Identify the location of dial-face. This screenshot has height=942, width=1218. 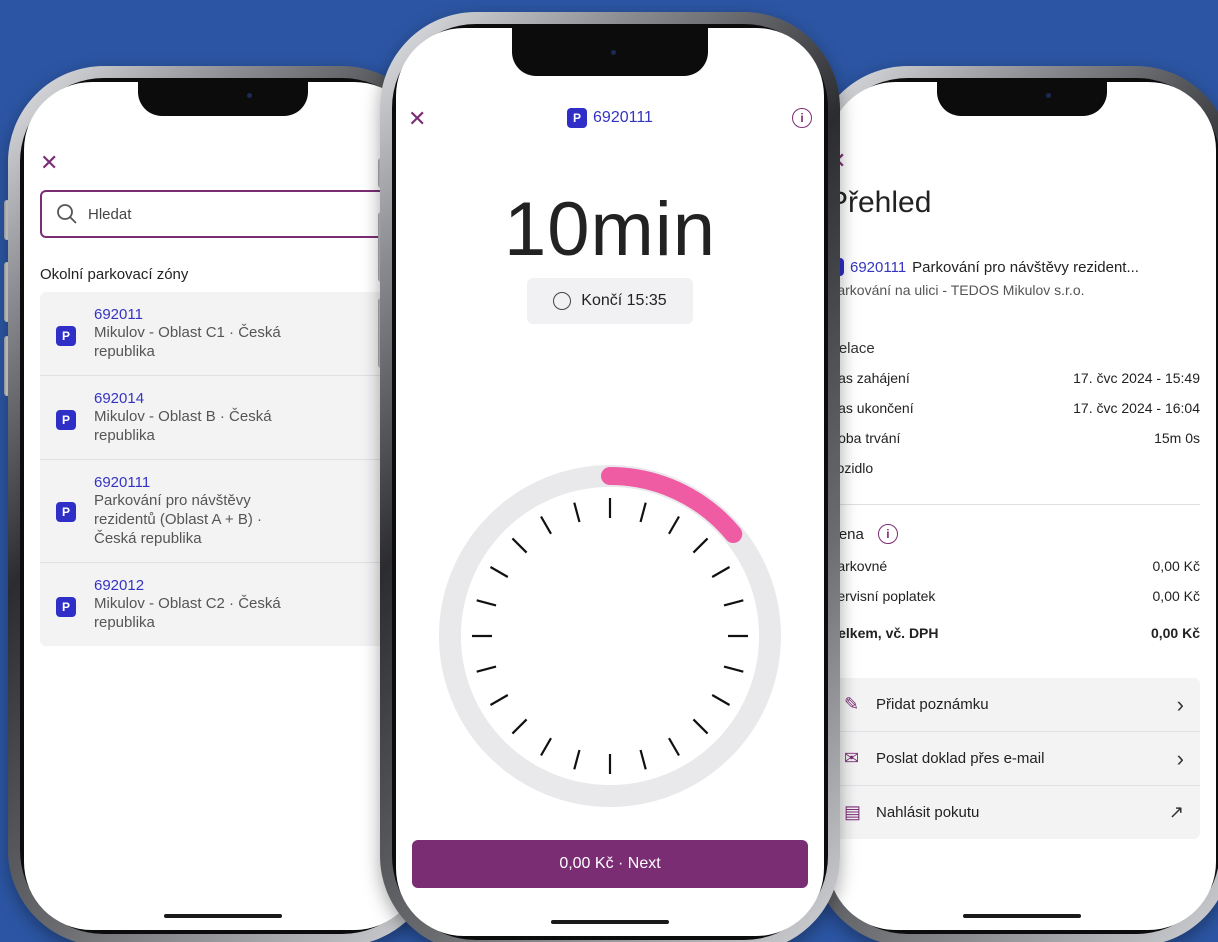
(610, 636).